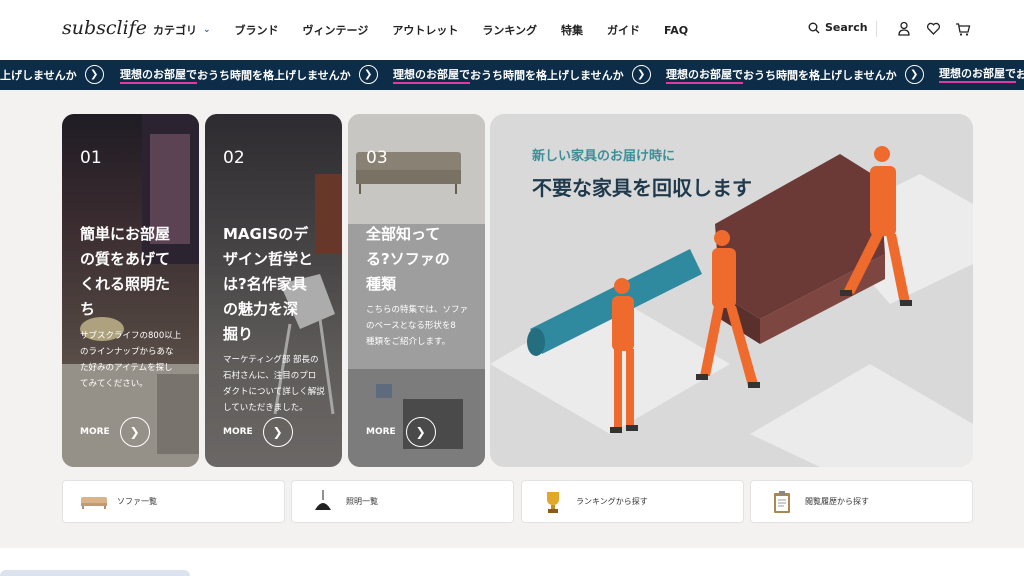 The image size is (1024, 576). I want to click on category-label: ランキングから探す, so click(612, 501).